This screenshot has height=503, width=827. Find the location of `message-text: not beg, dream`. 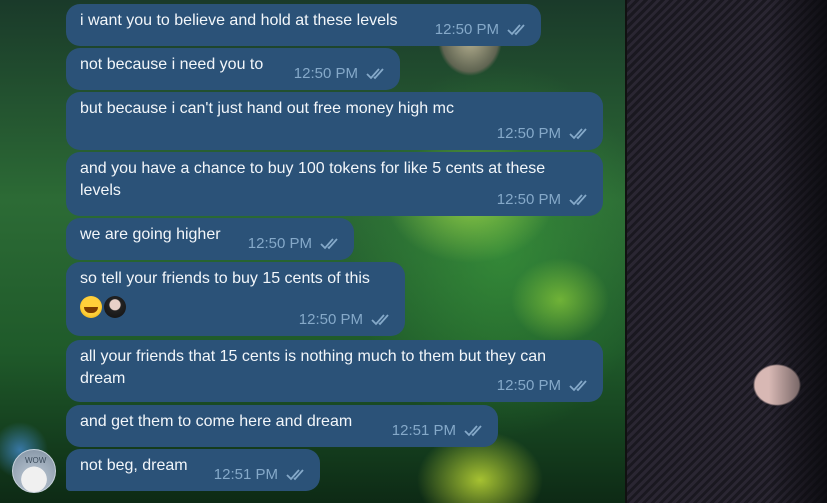

message-text: not beg, dream is located at coordinates (134, 465).